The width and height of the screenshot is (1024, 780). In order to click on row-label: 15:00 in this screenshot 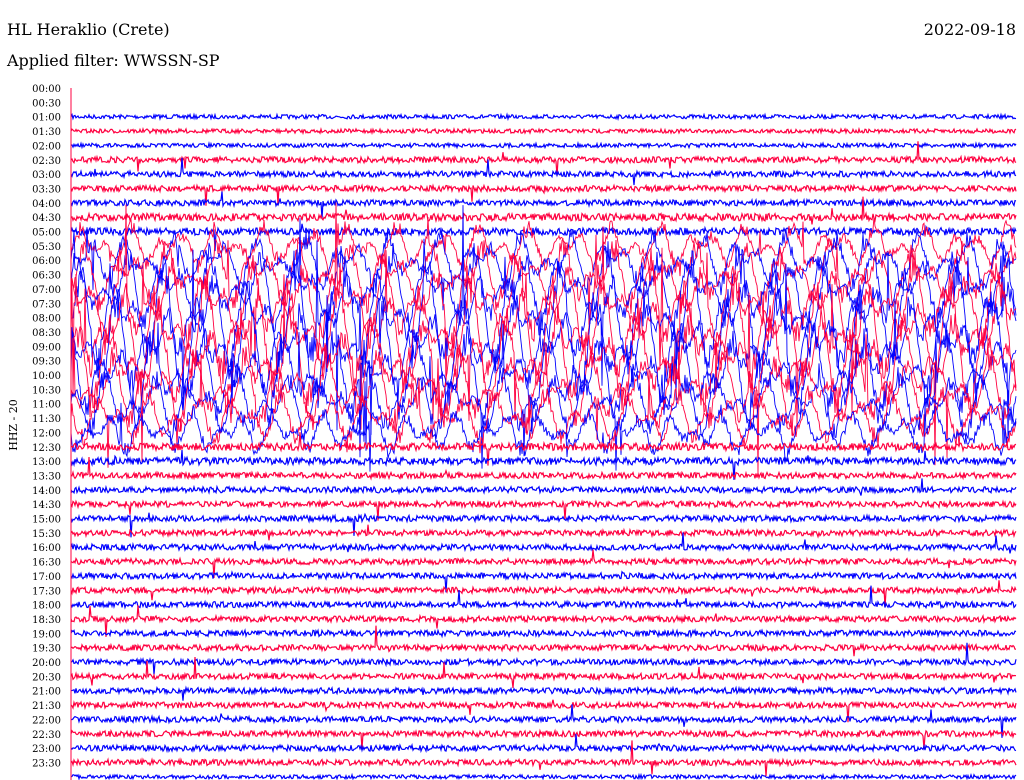, I will do `click(46, 520)`.